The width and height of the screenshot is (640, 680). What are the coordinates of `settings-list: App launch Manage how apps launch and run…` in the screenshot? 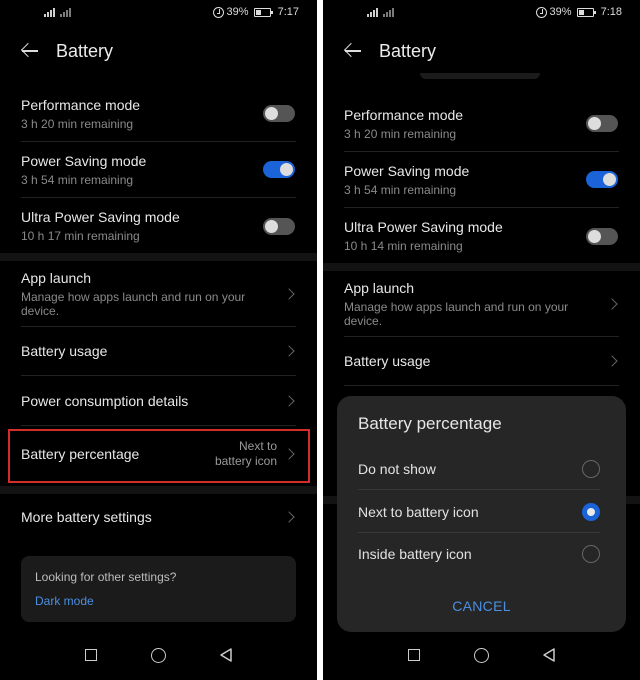 It's located at (481, 328).